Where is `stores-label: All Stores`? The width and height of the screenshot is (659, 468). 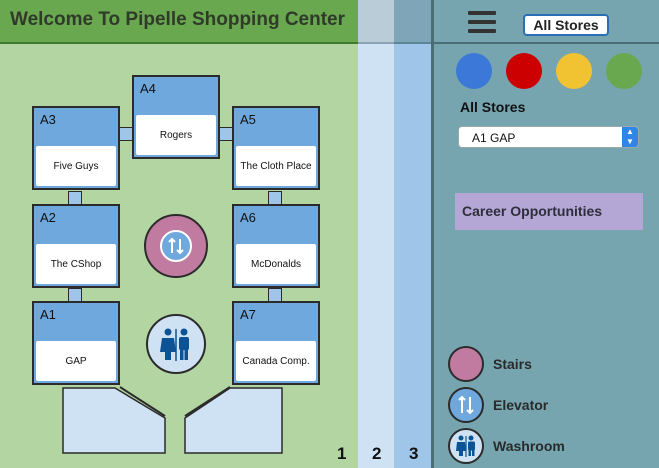 stores-label: All Stores is located at coordinates (493, 107).